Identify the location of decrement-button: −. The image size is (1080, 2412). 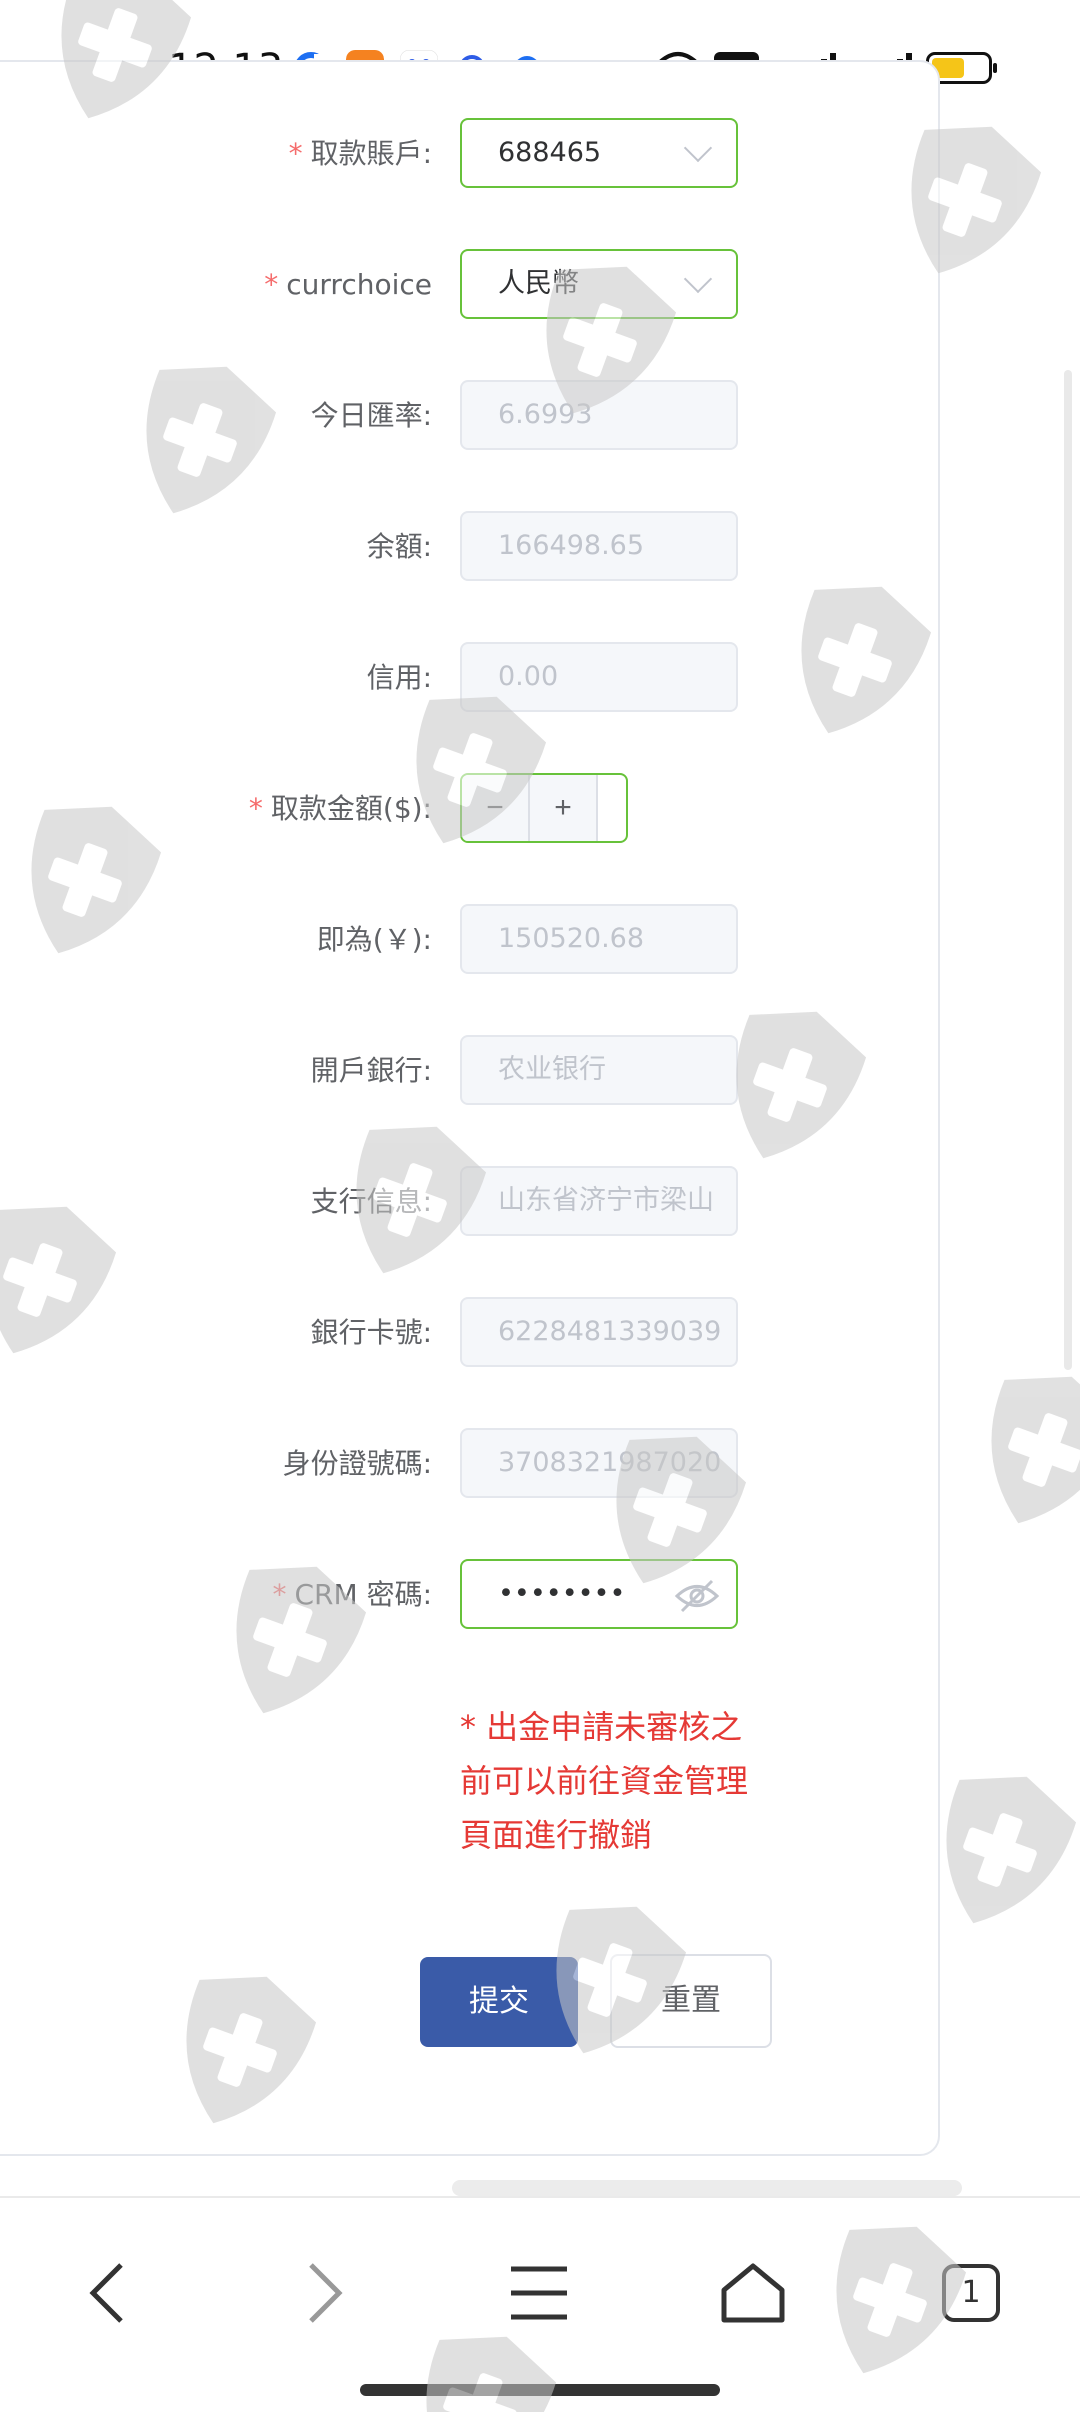
(496, 808).